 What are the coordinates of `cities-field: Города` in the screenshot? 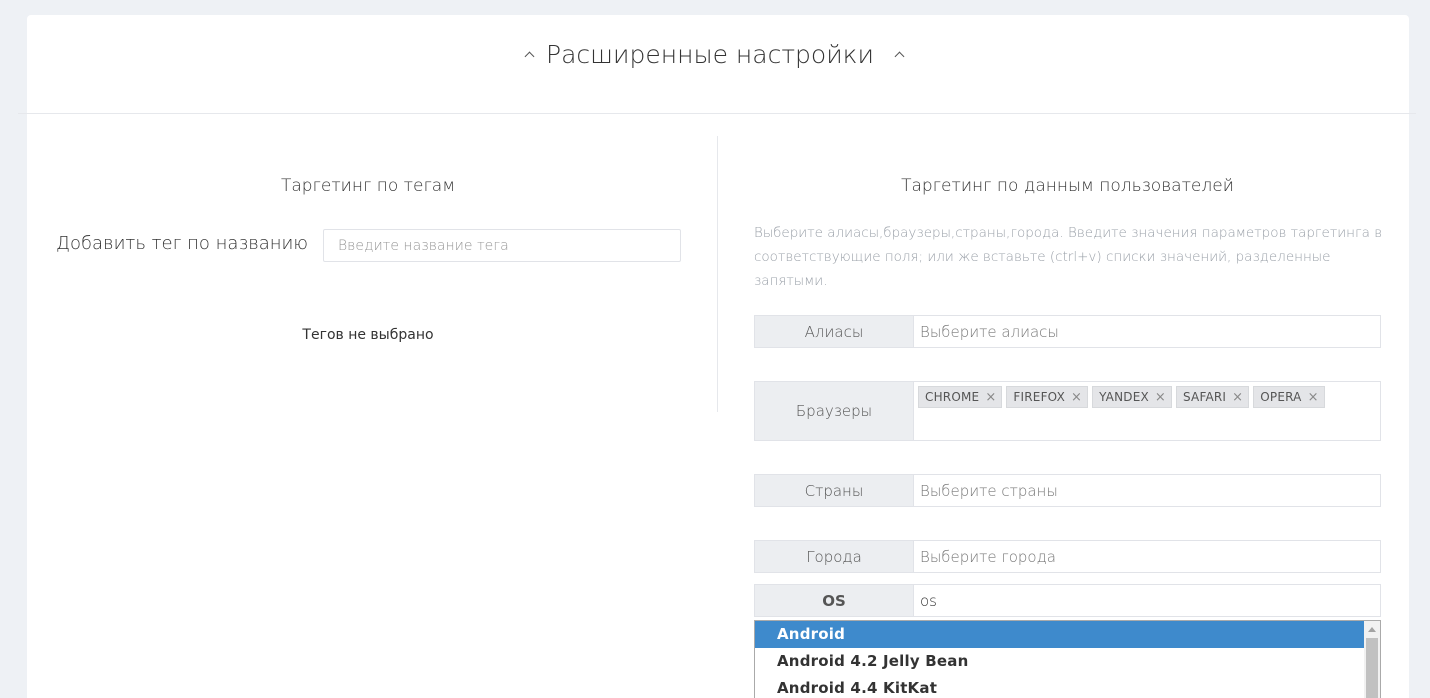 It's located at (1067, 556).